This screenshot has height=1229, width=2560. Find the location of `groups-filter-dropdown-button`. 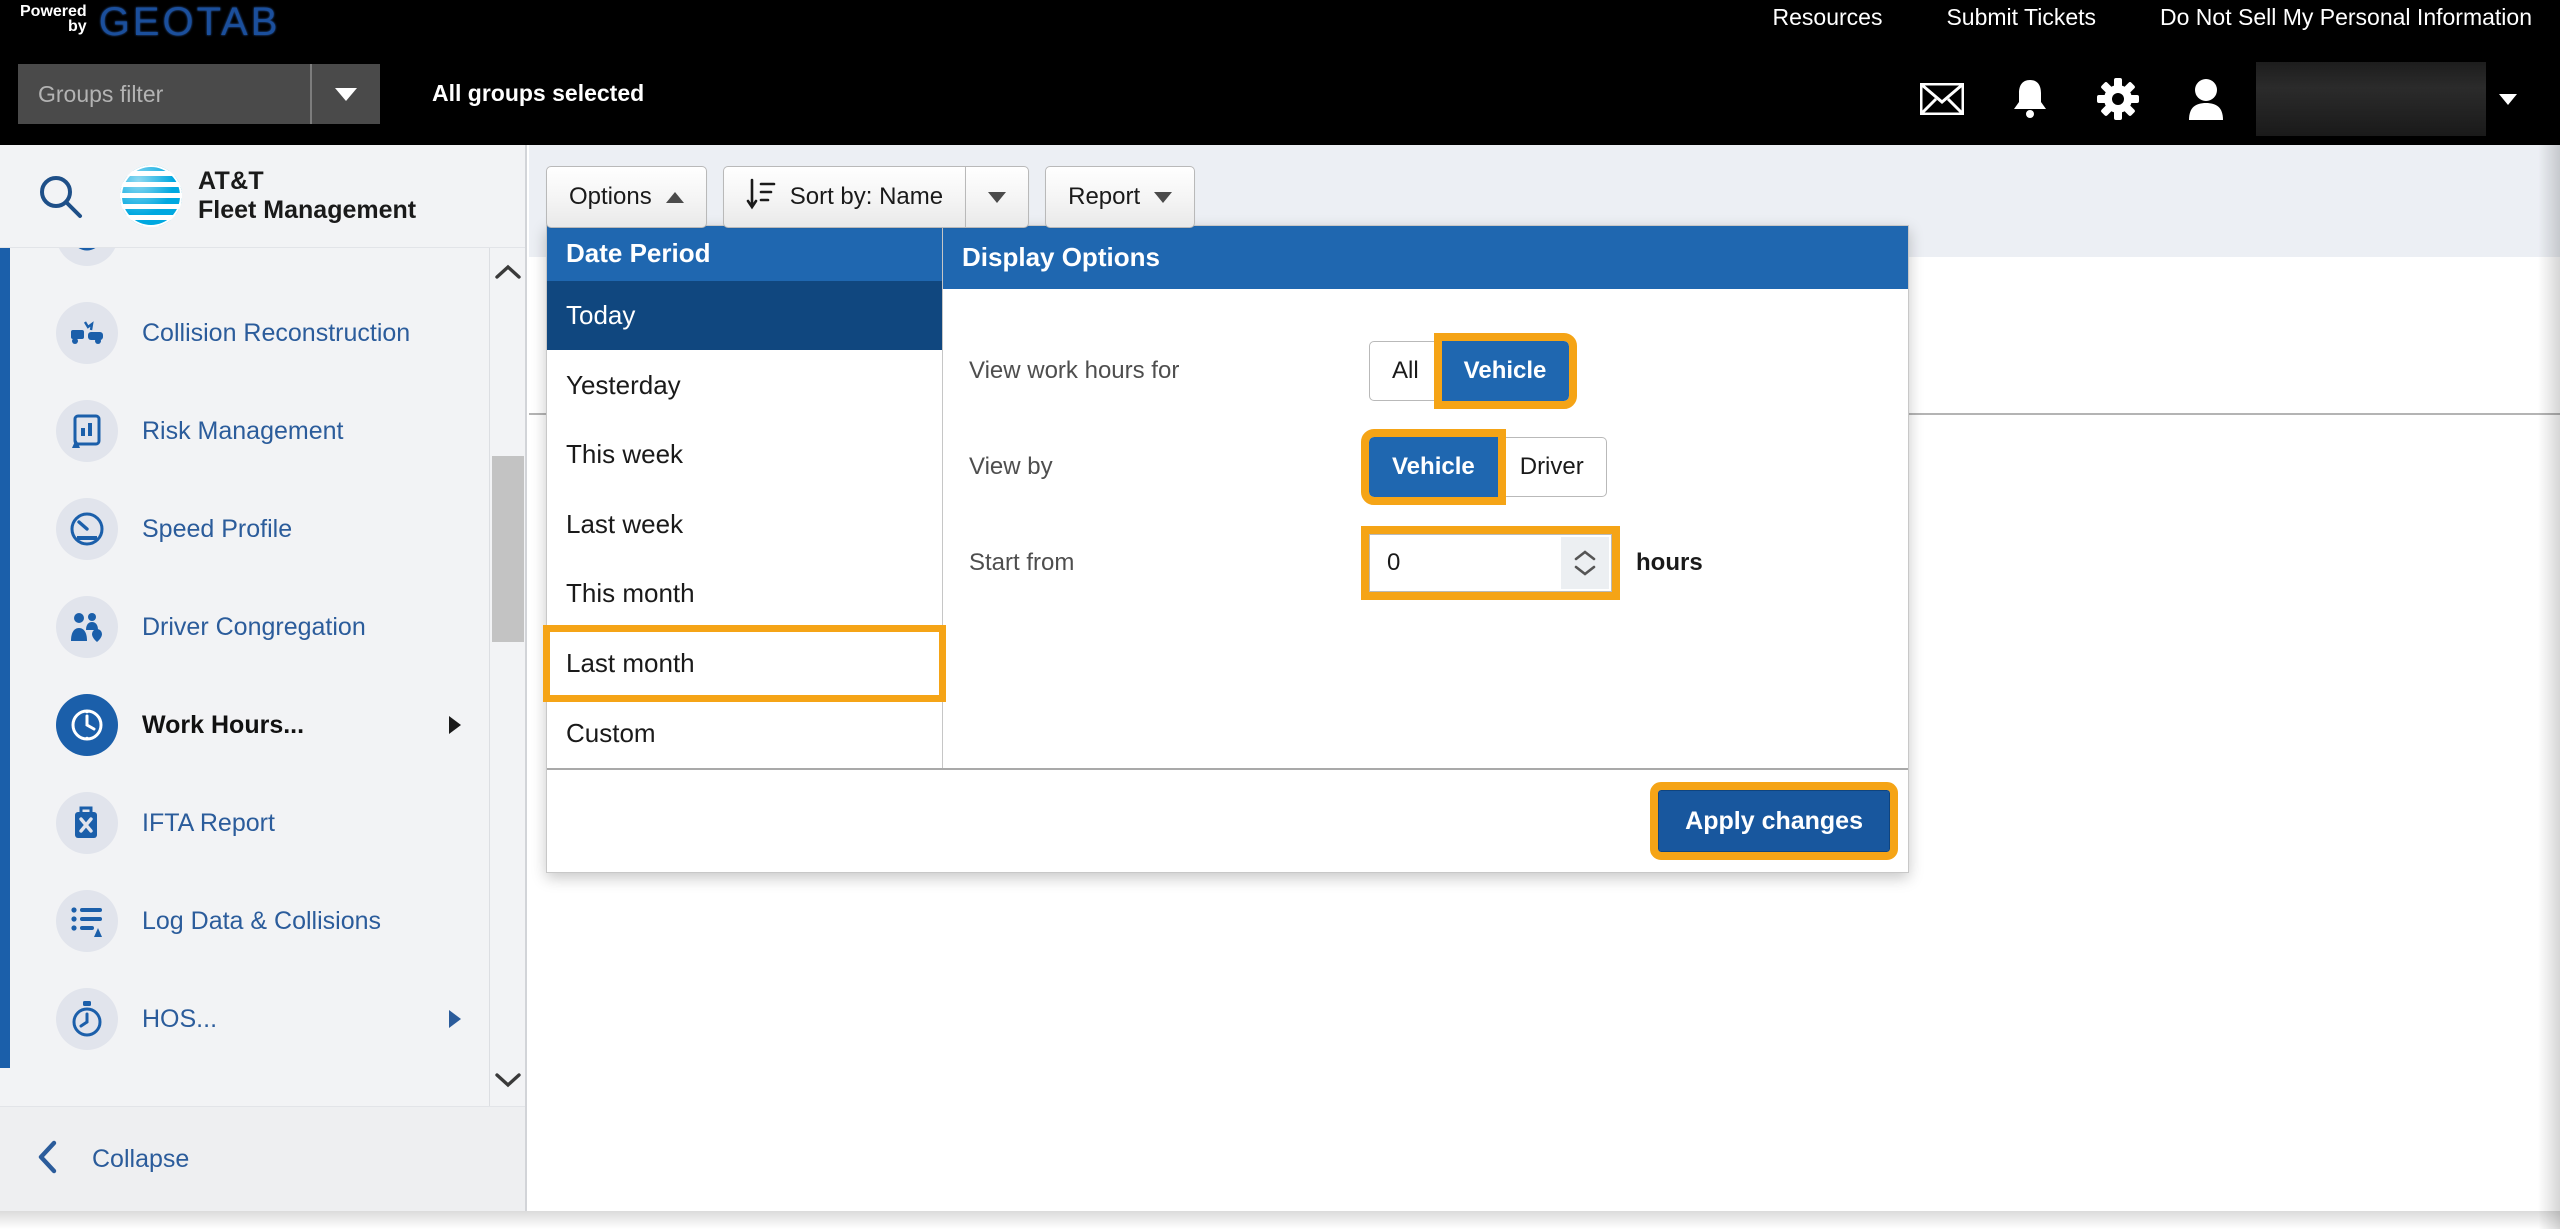

groups-filter-dropdown-button is located at coordinates (345, 94).